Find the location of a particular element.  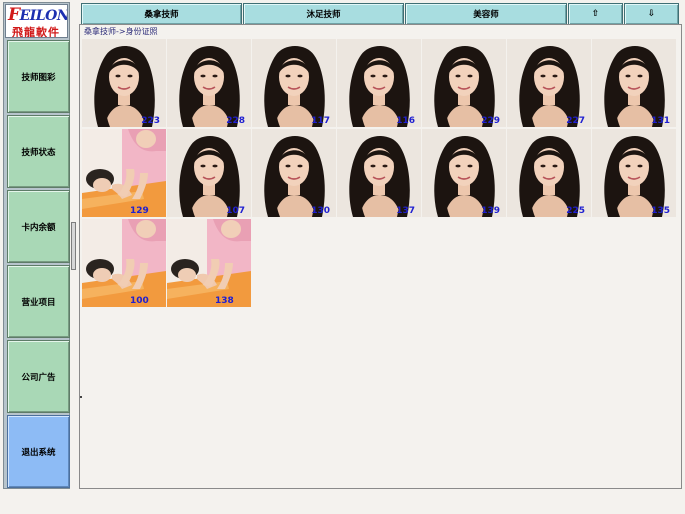

sidebar-item-label: 技师状态 is located at coordinates (38, 152).